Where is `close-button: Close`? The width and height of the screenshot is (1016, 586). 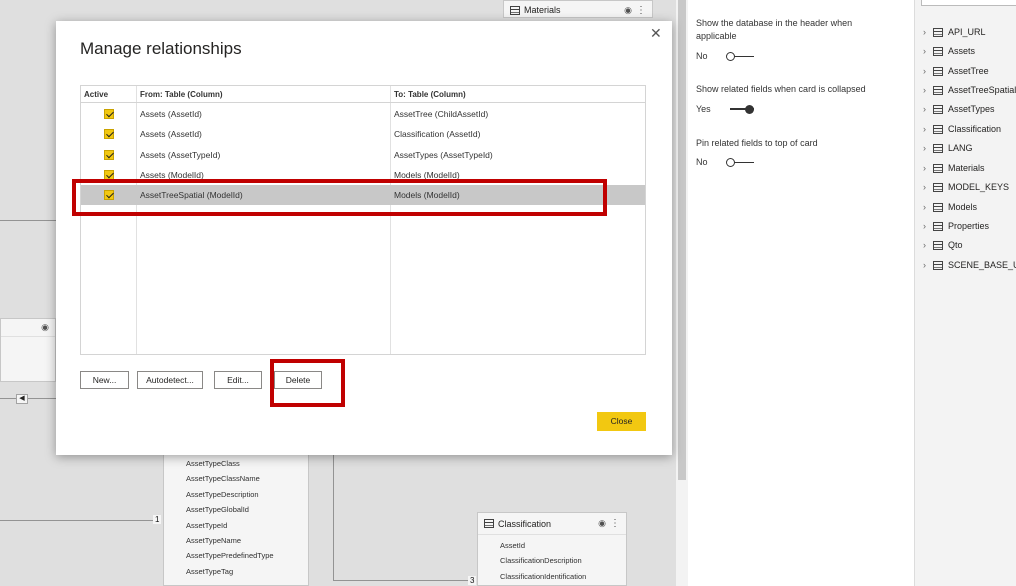 close-button: Close is located at coordinates (621, 421).